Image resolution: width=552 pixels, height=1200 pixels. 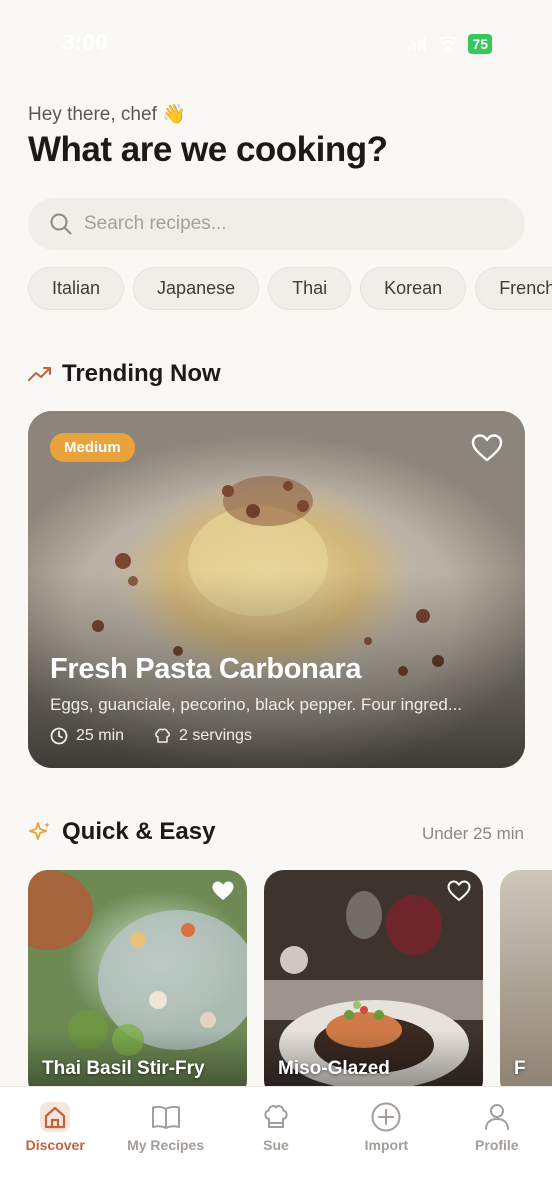 I want to click on quick-recipe-card: F, so click(x=526, y=980).